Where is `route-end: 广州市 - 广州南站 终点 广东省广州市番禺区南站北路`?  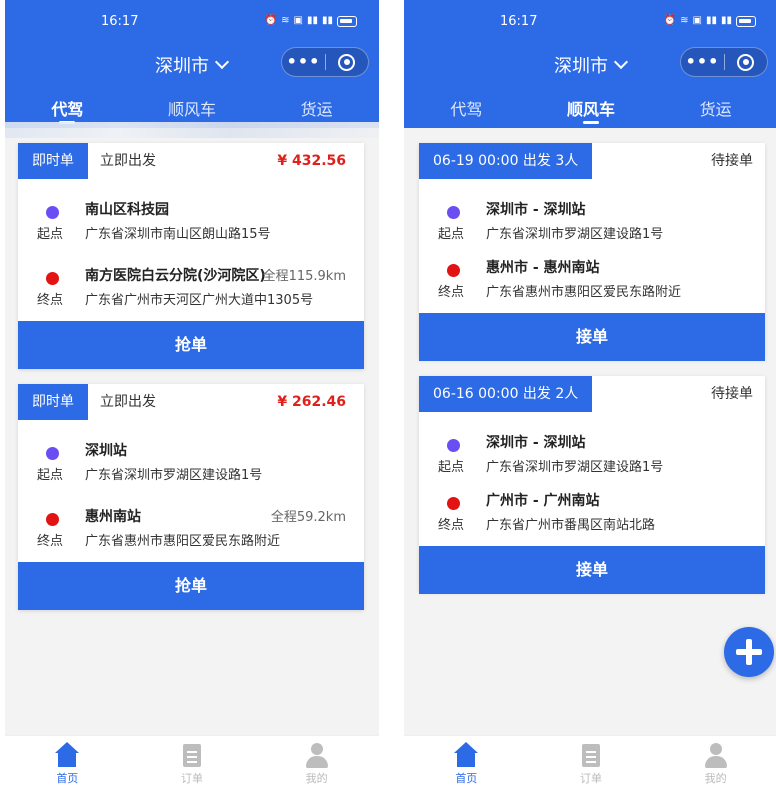 route-end: 广州市 - 广州南站 终点 广东省广州市番禺区南站北路 is located at coordinates (592, 511).